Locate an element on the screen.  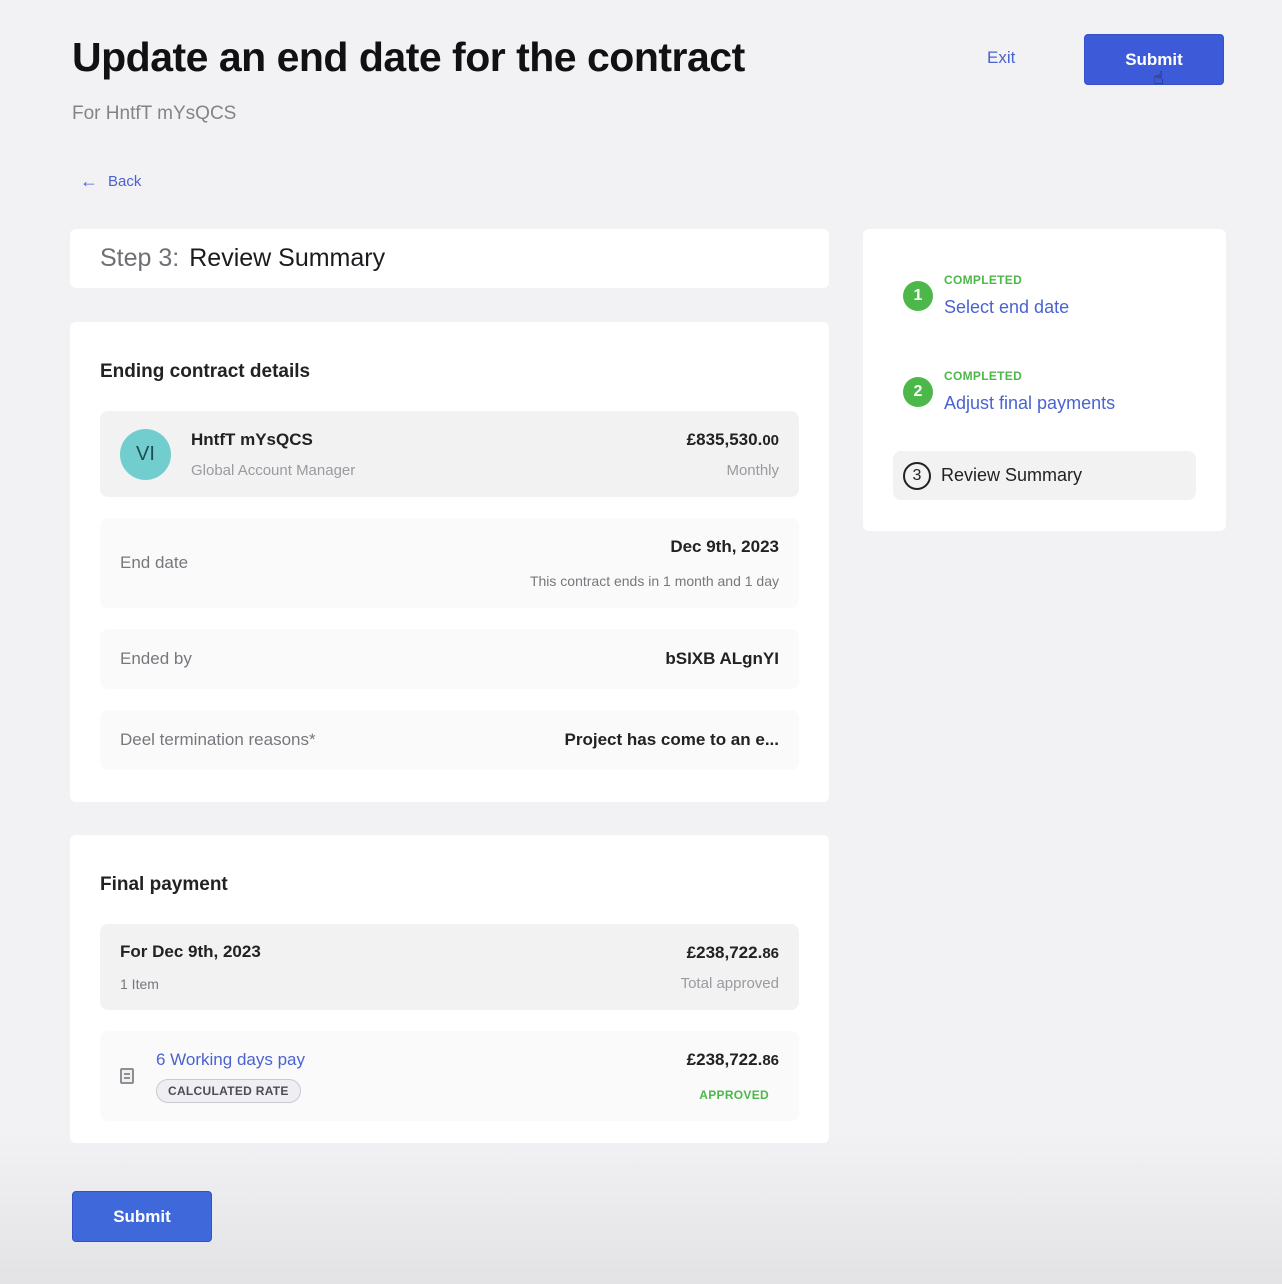
termination-reason-label: Deel termination reasons* is located at coordinates (218, 739).